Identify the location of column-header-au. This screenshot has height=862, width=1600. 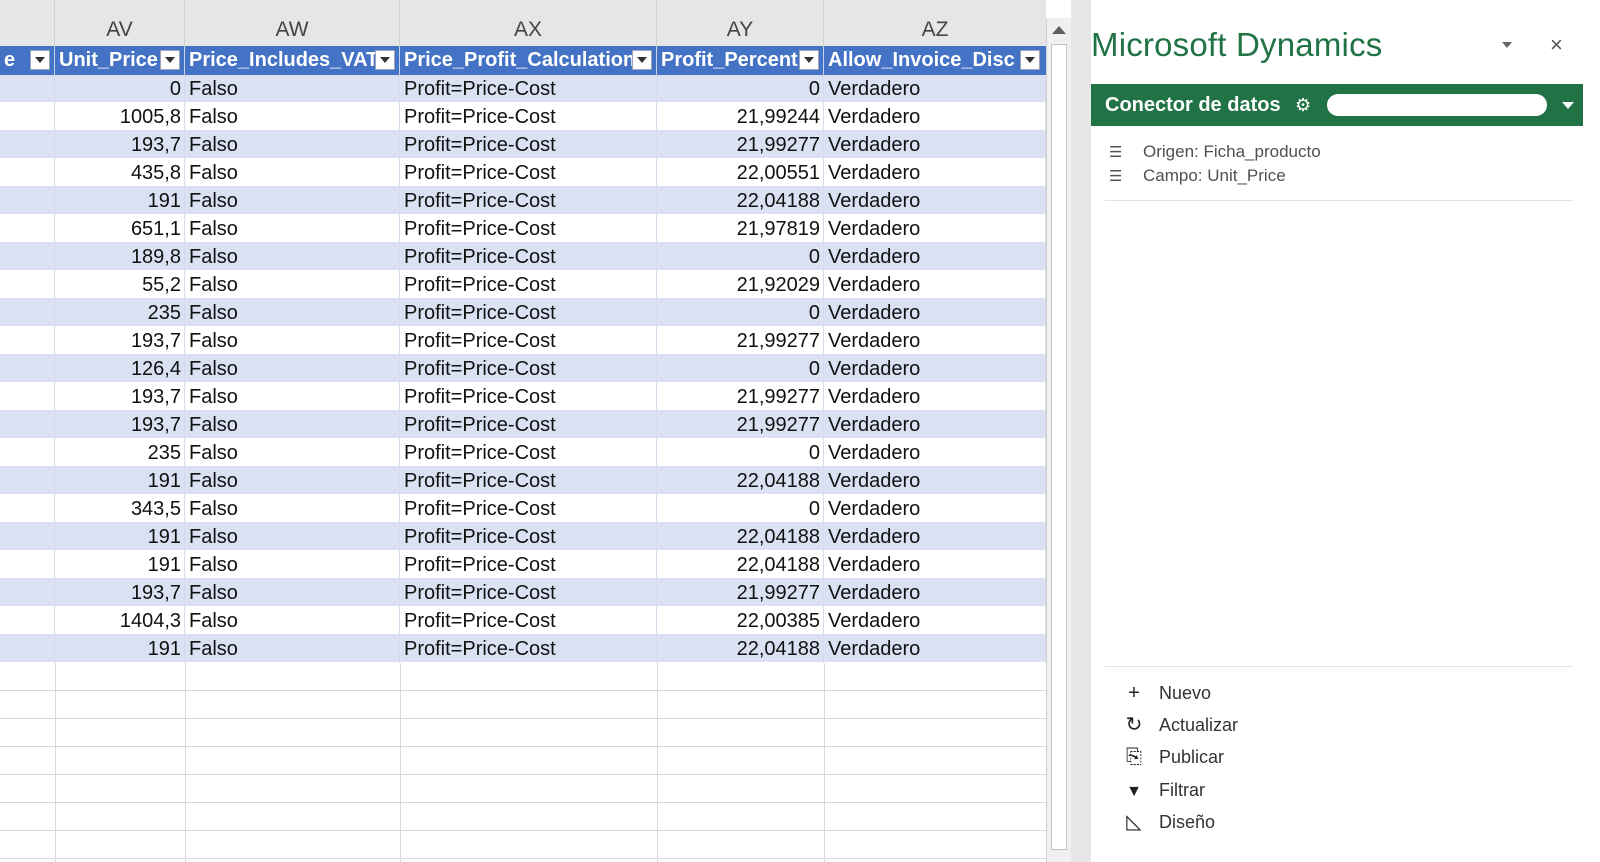
(27, 23).